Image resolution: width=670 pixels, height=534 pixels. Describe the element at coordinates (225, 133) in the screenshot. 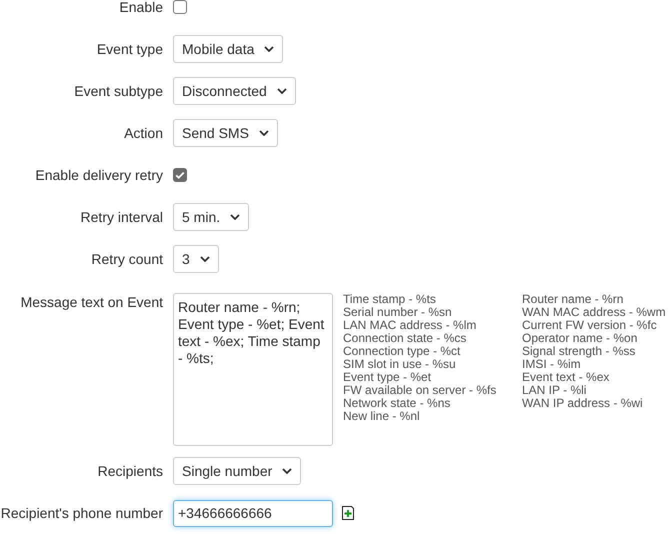

I see `dropdown: Send SMS` at that location.